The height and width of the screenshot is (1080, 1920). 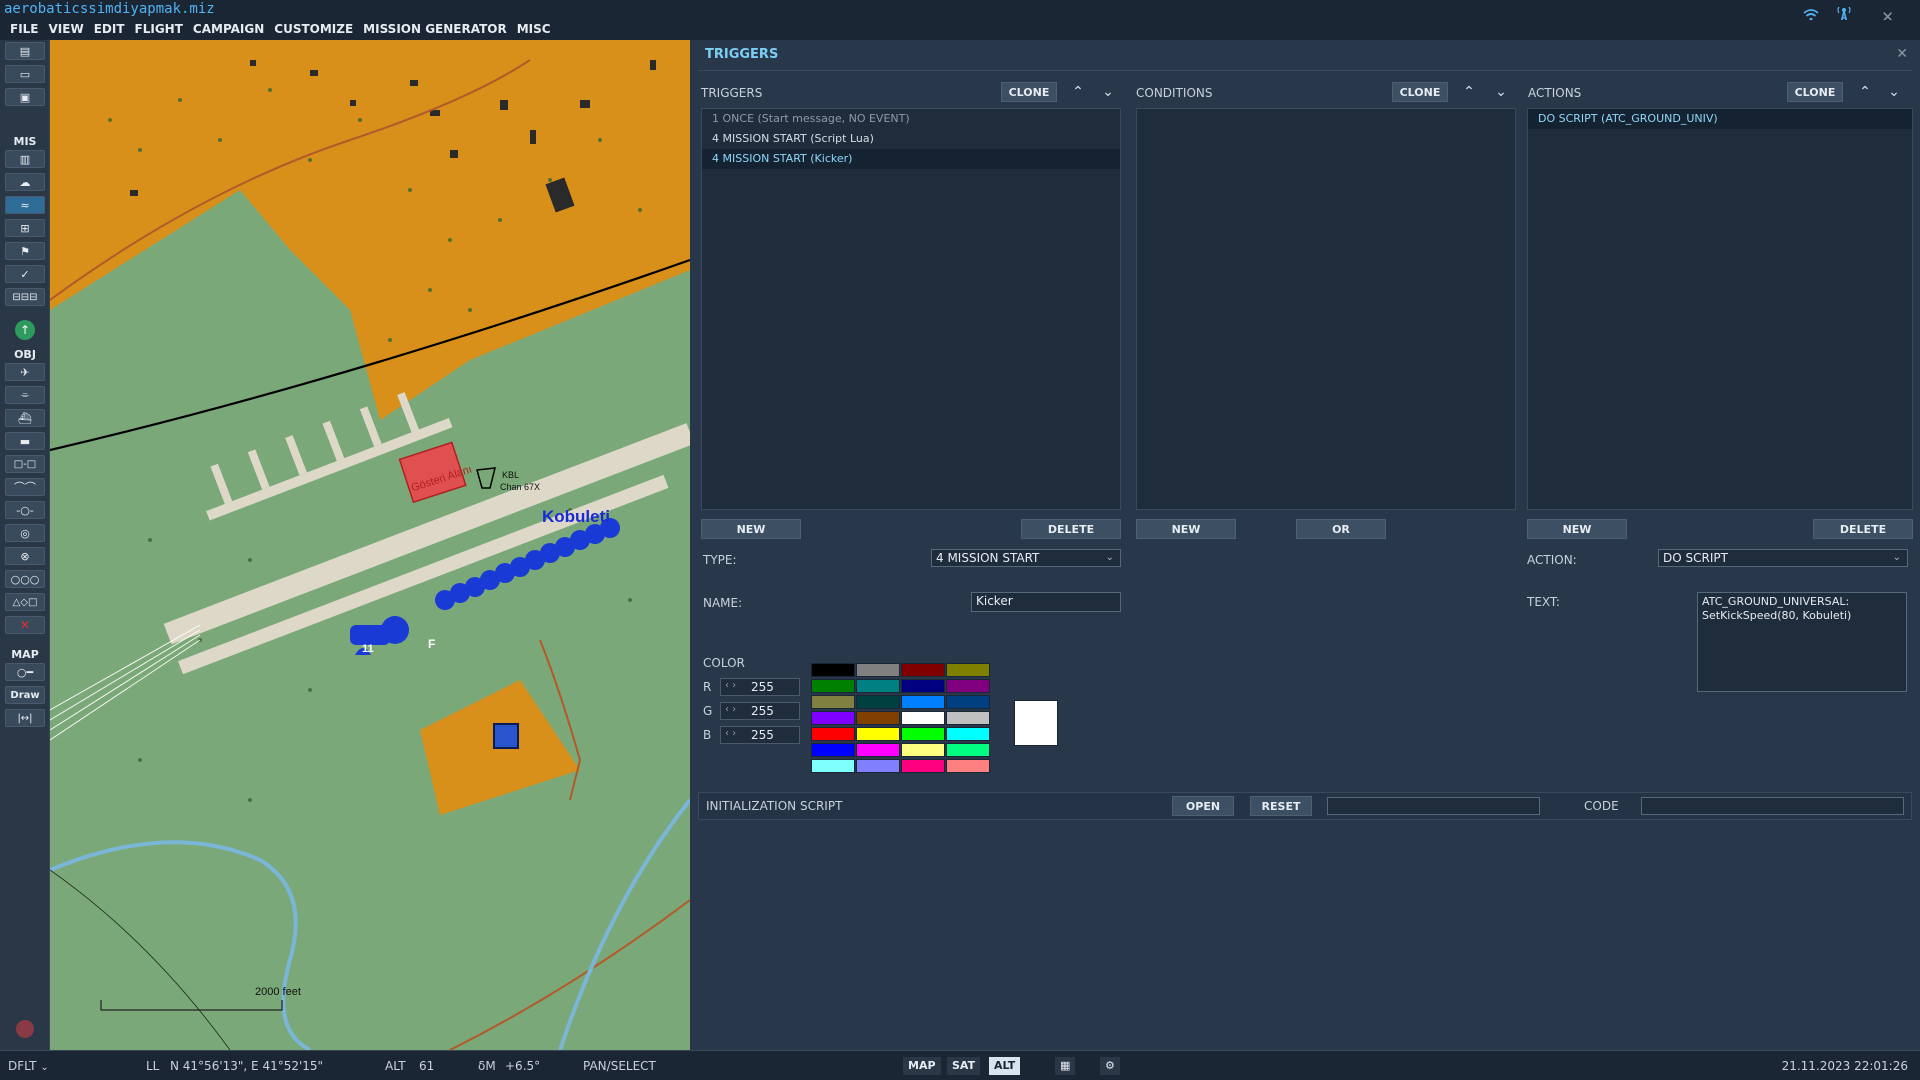 What do you see at coordinates (25, 718) in the screenshot?
I see `measure-button: |↔|` at bounding box center [25, 718].